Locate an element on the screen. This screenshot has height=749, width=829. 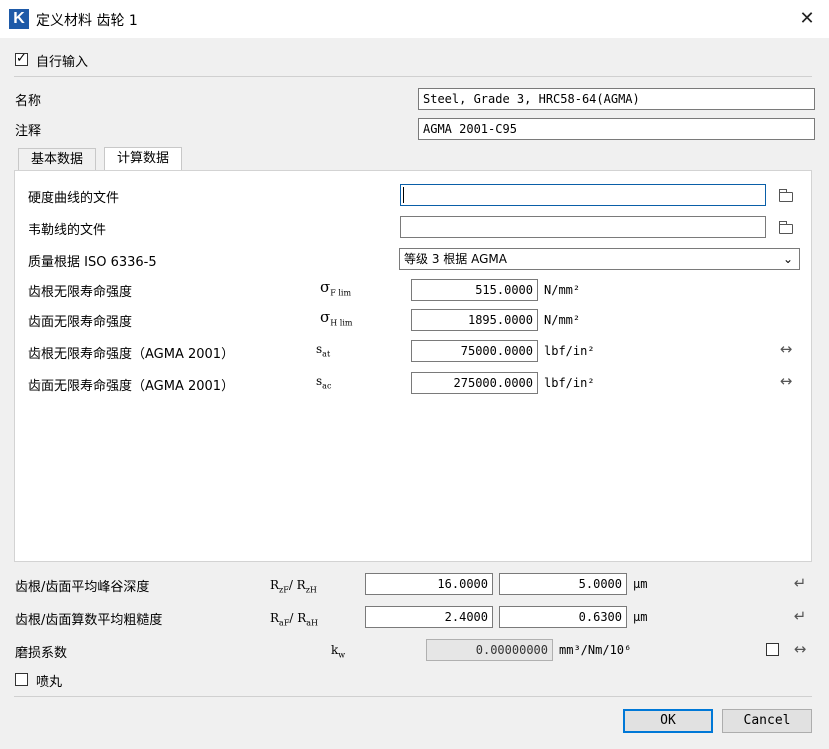
text-caret is located at coordinates (403, 195).